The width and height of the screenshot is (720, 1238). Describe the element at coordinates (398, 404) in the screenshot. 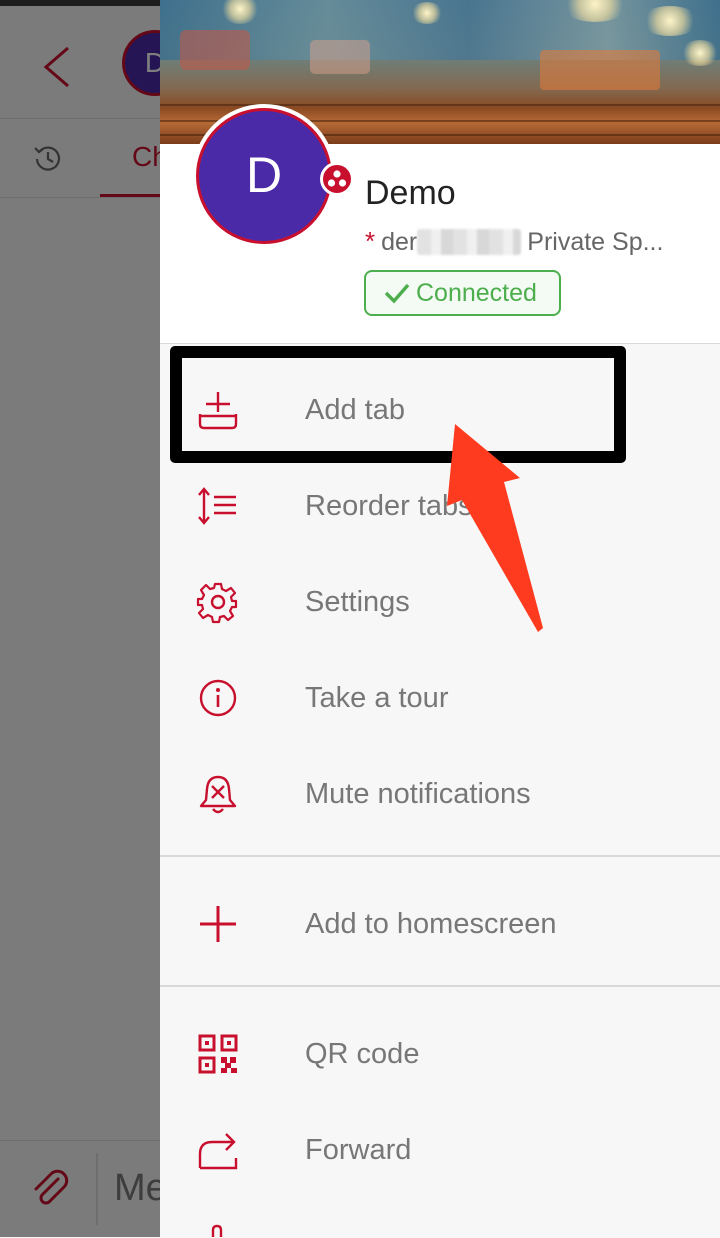

I see `annotation-highlight-box` at that location.